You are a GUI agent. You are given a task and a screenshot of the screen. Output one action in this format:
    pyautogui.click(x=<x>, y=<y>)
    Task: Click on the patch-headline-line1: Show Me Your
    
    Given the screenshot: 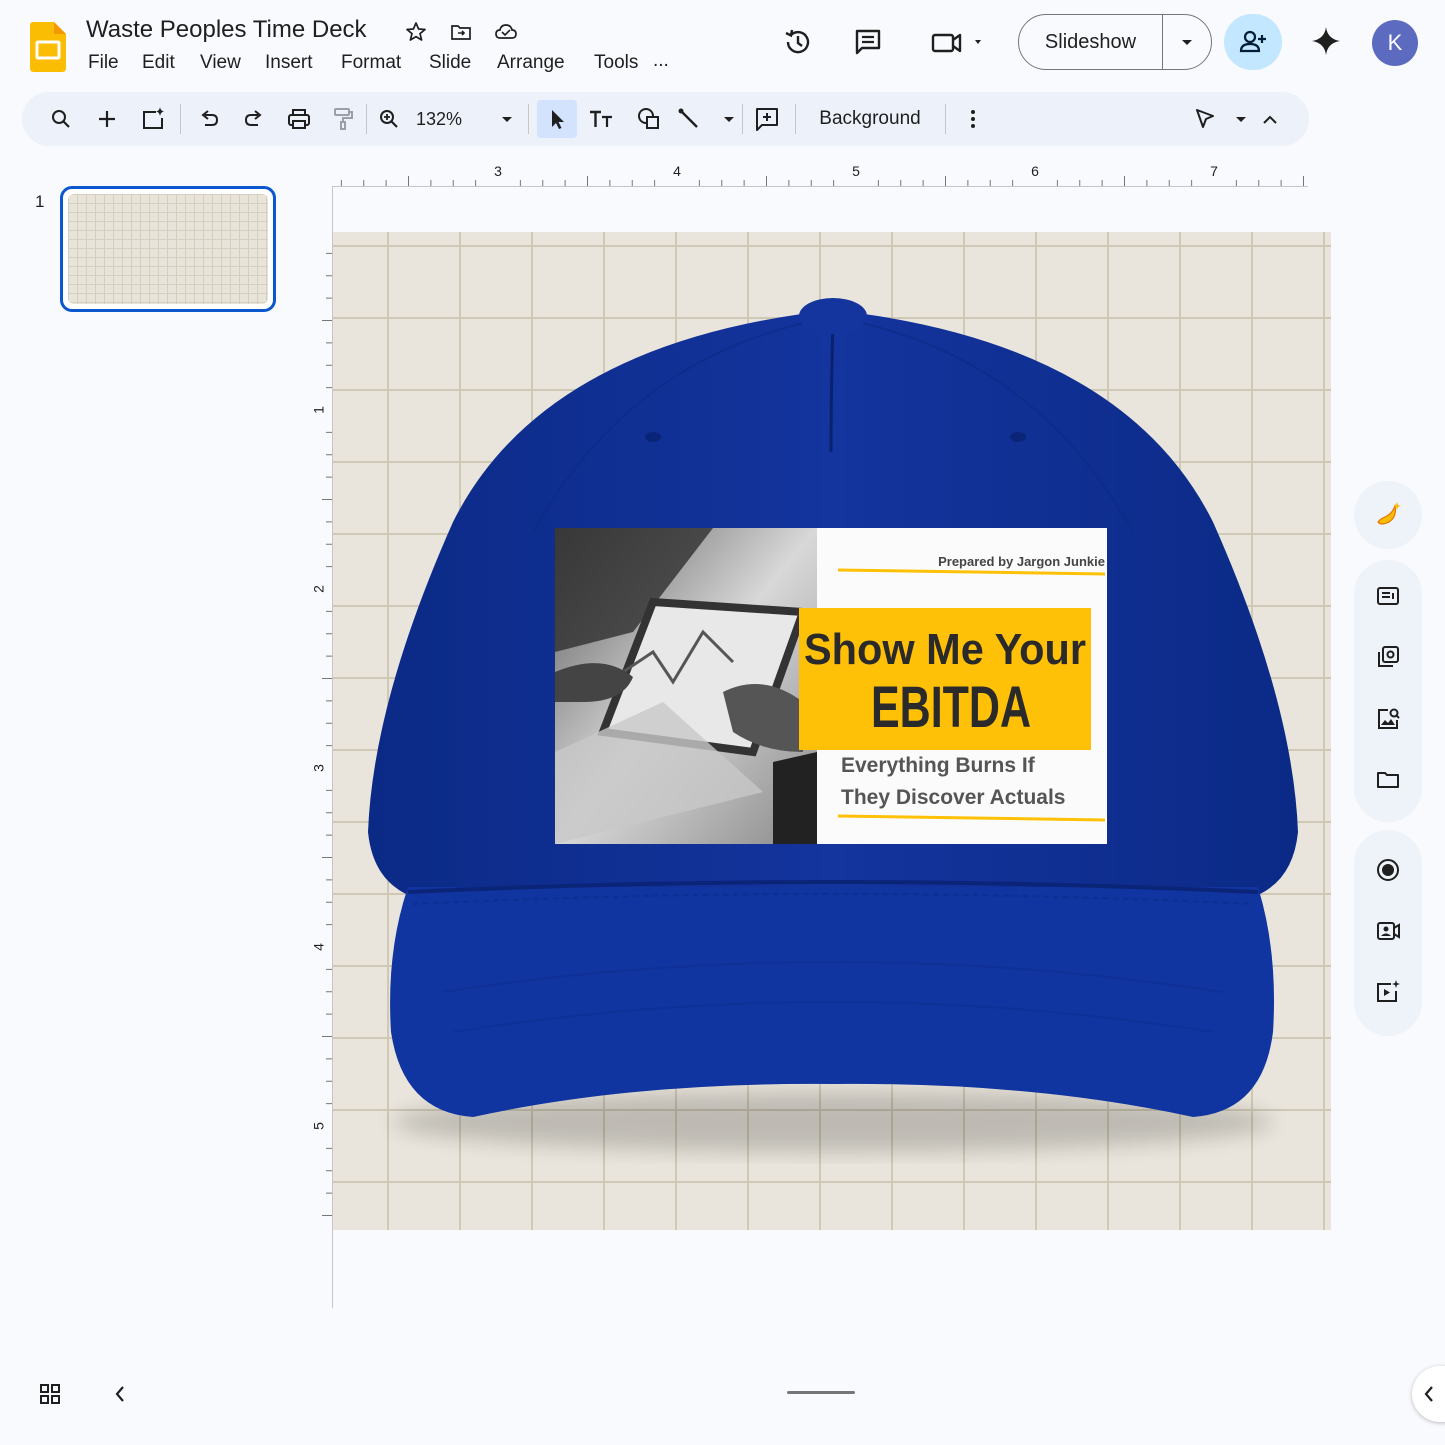 What is the action you would take?
    pyautogui.click(x=945, y=649)
    